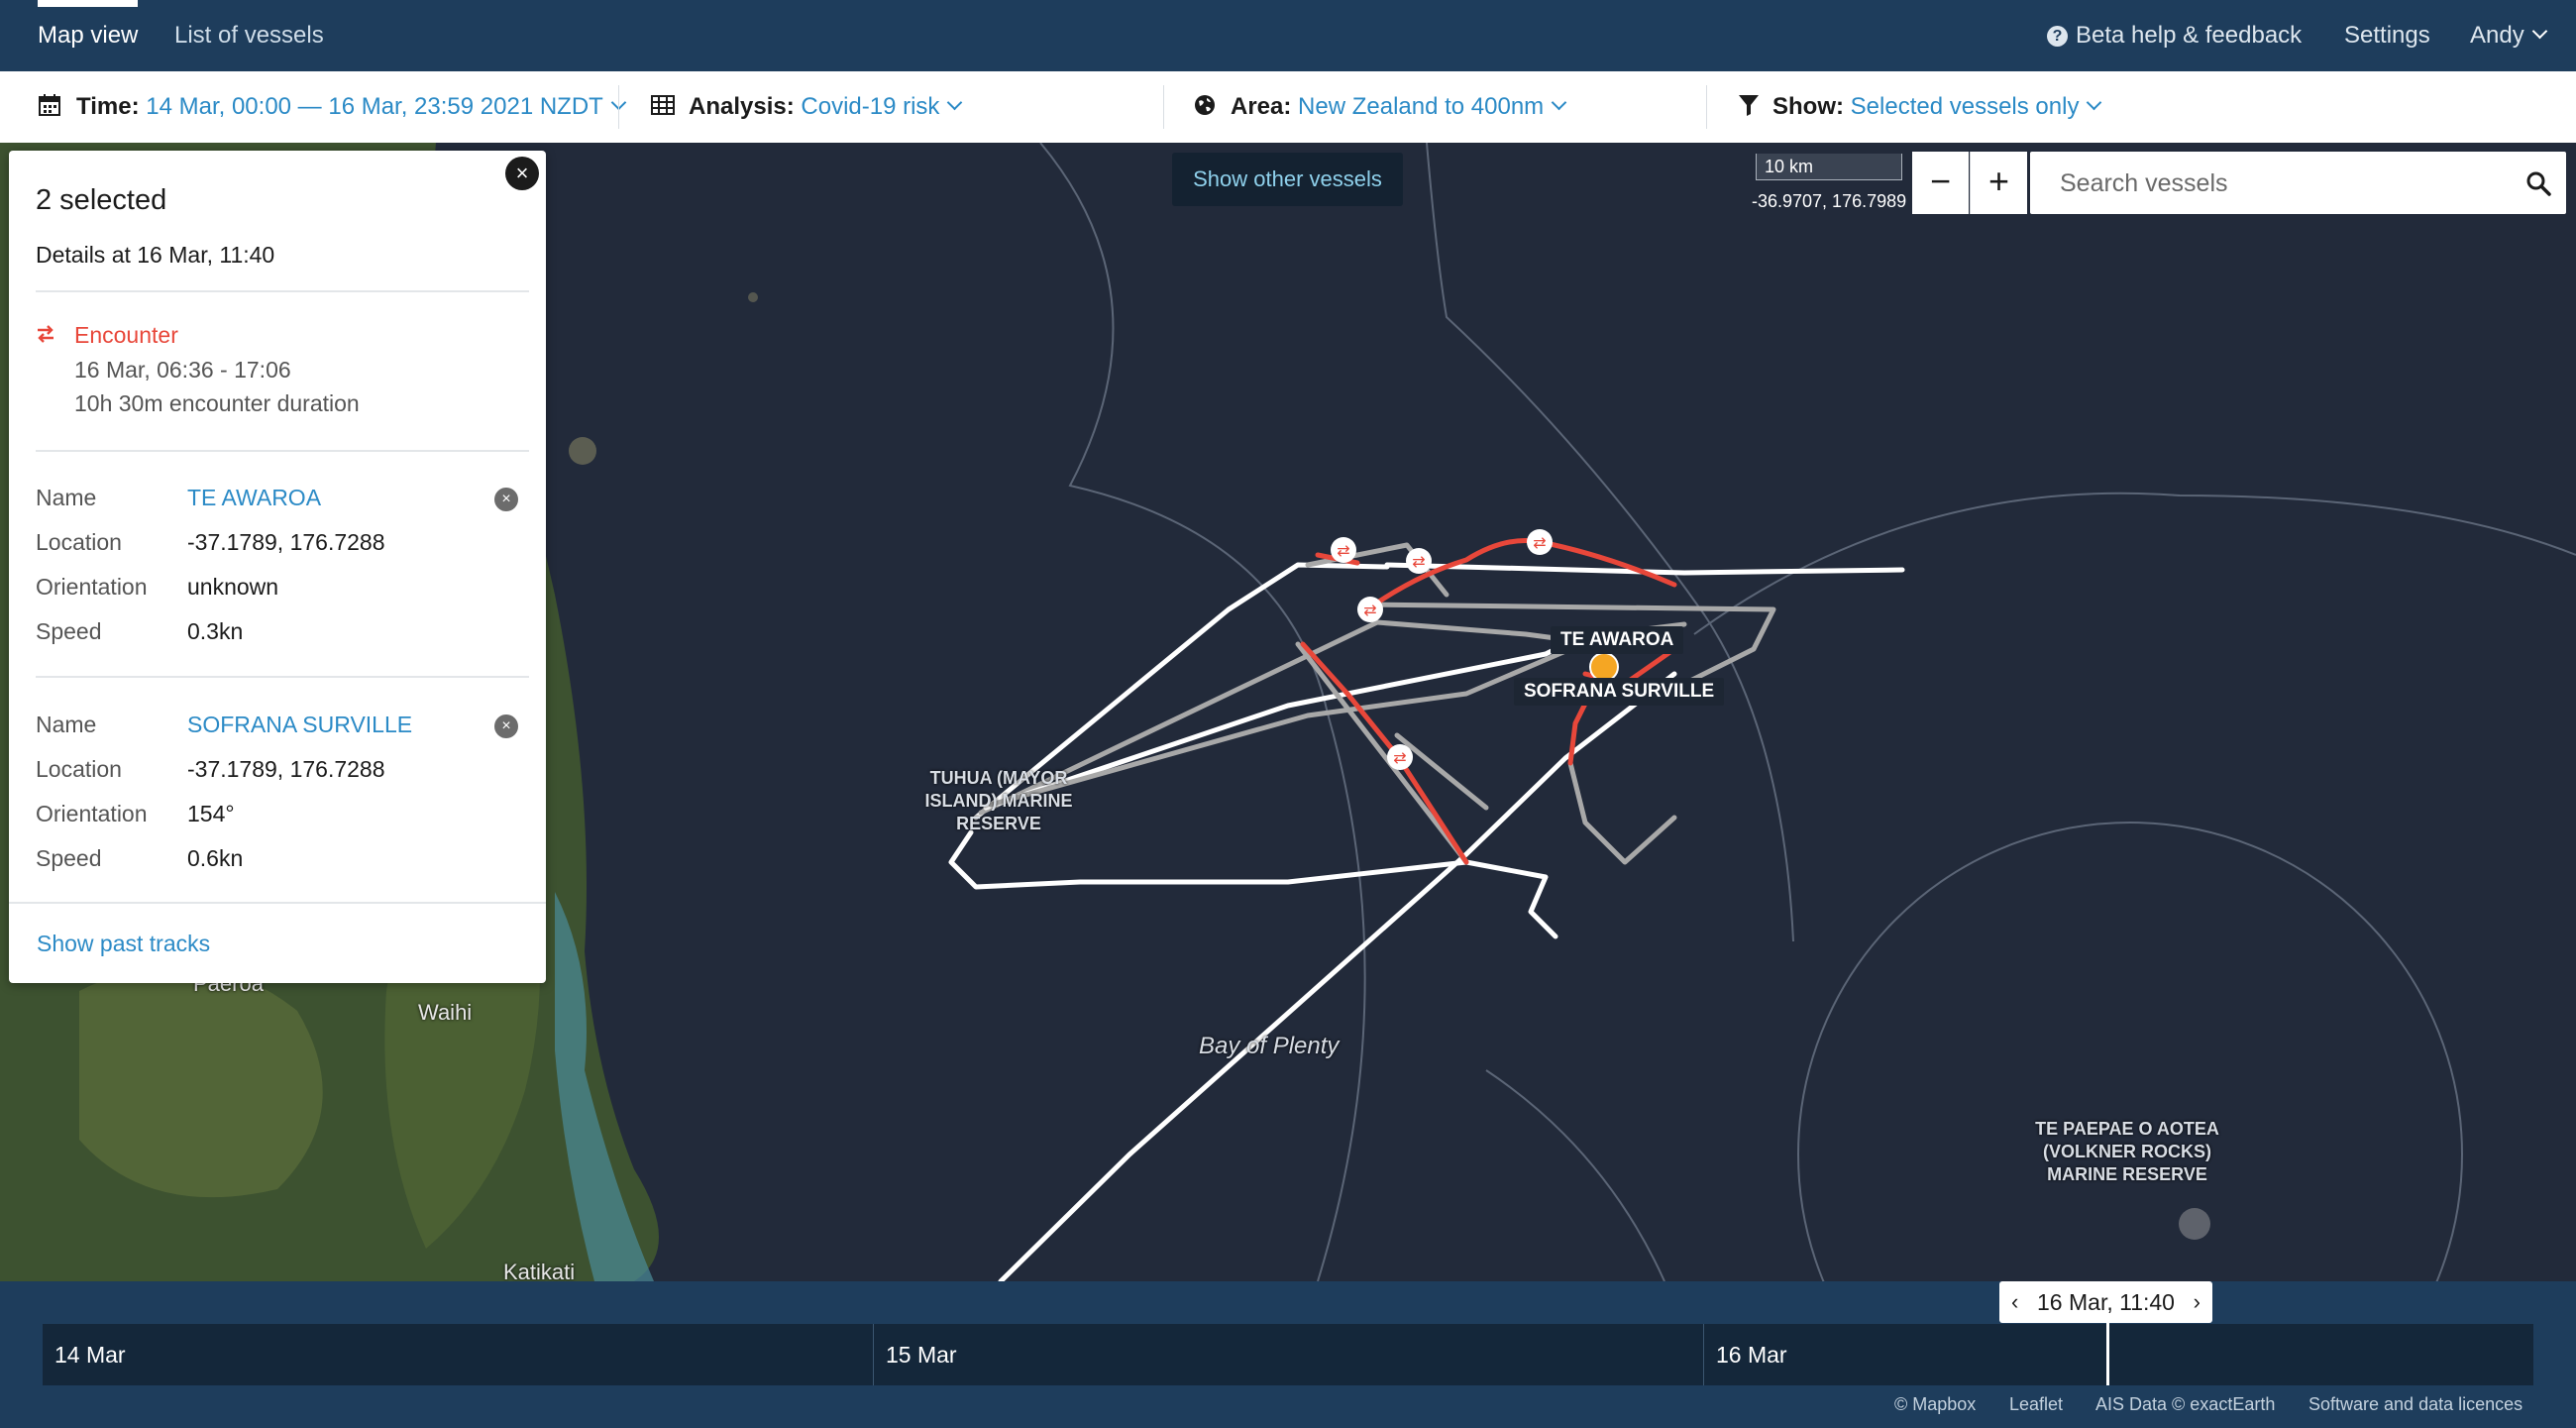 This screenshot has height=1428, width=2576. Describe the element at coordinates (1287, 179) in the screenshot. I see `show-other-vessels-button: Show other vessels` at that location.